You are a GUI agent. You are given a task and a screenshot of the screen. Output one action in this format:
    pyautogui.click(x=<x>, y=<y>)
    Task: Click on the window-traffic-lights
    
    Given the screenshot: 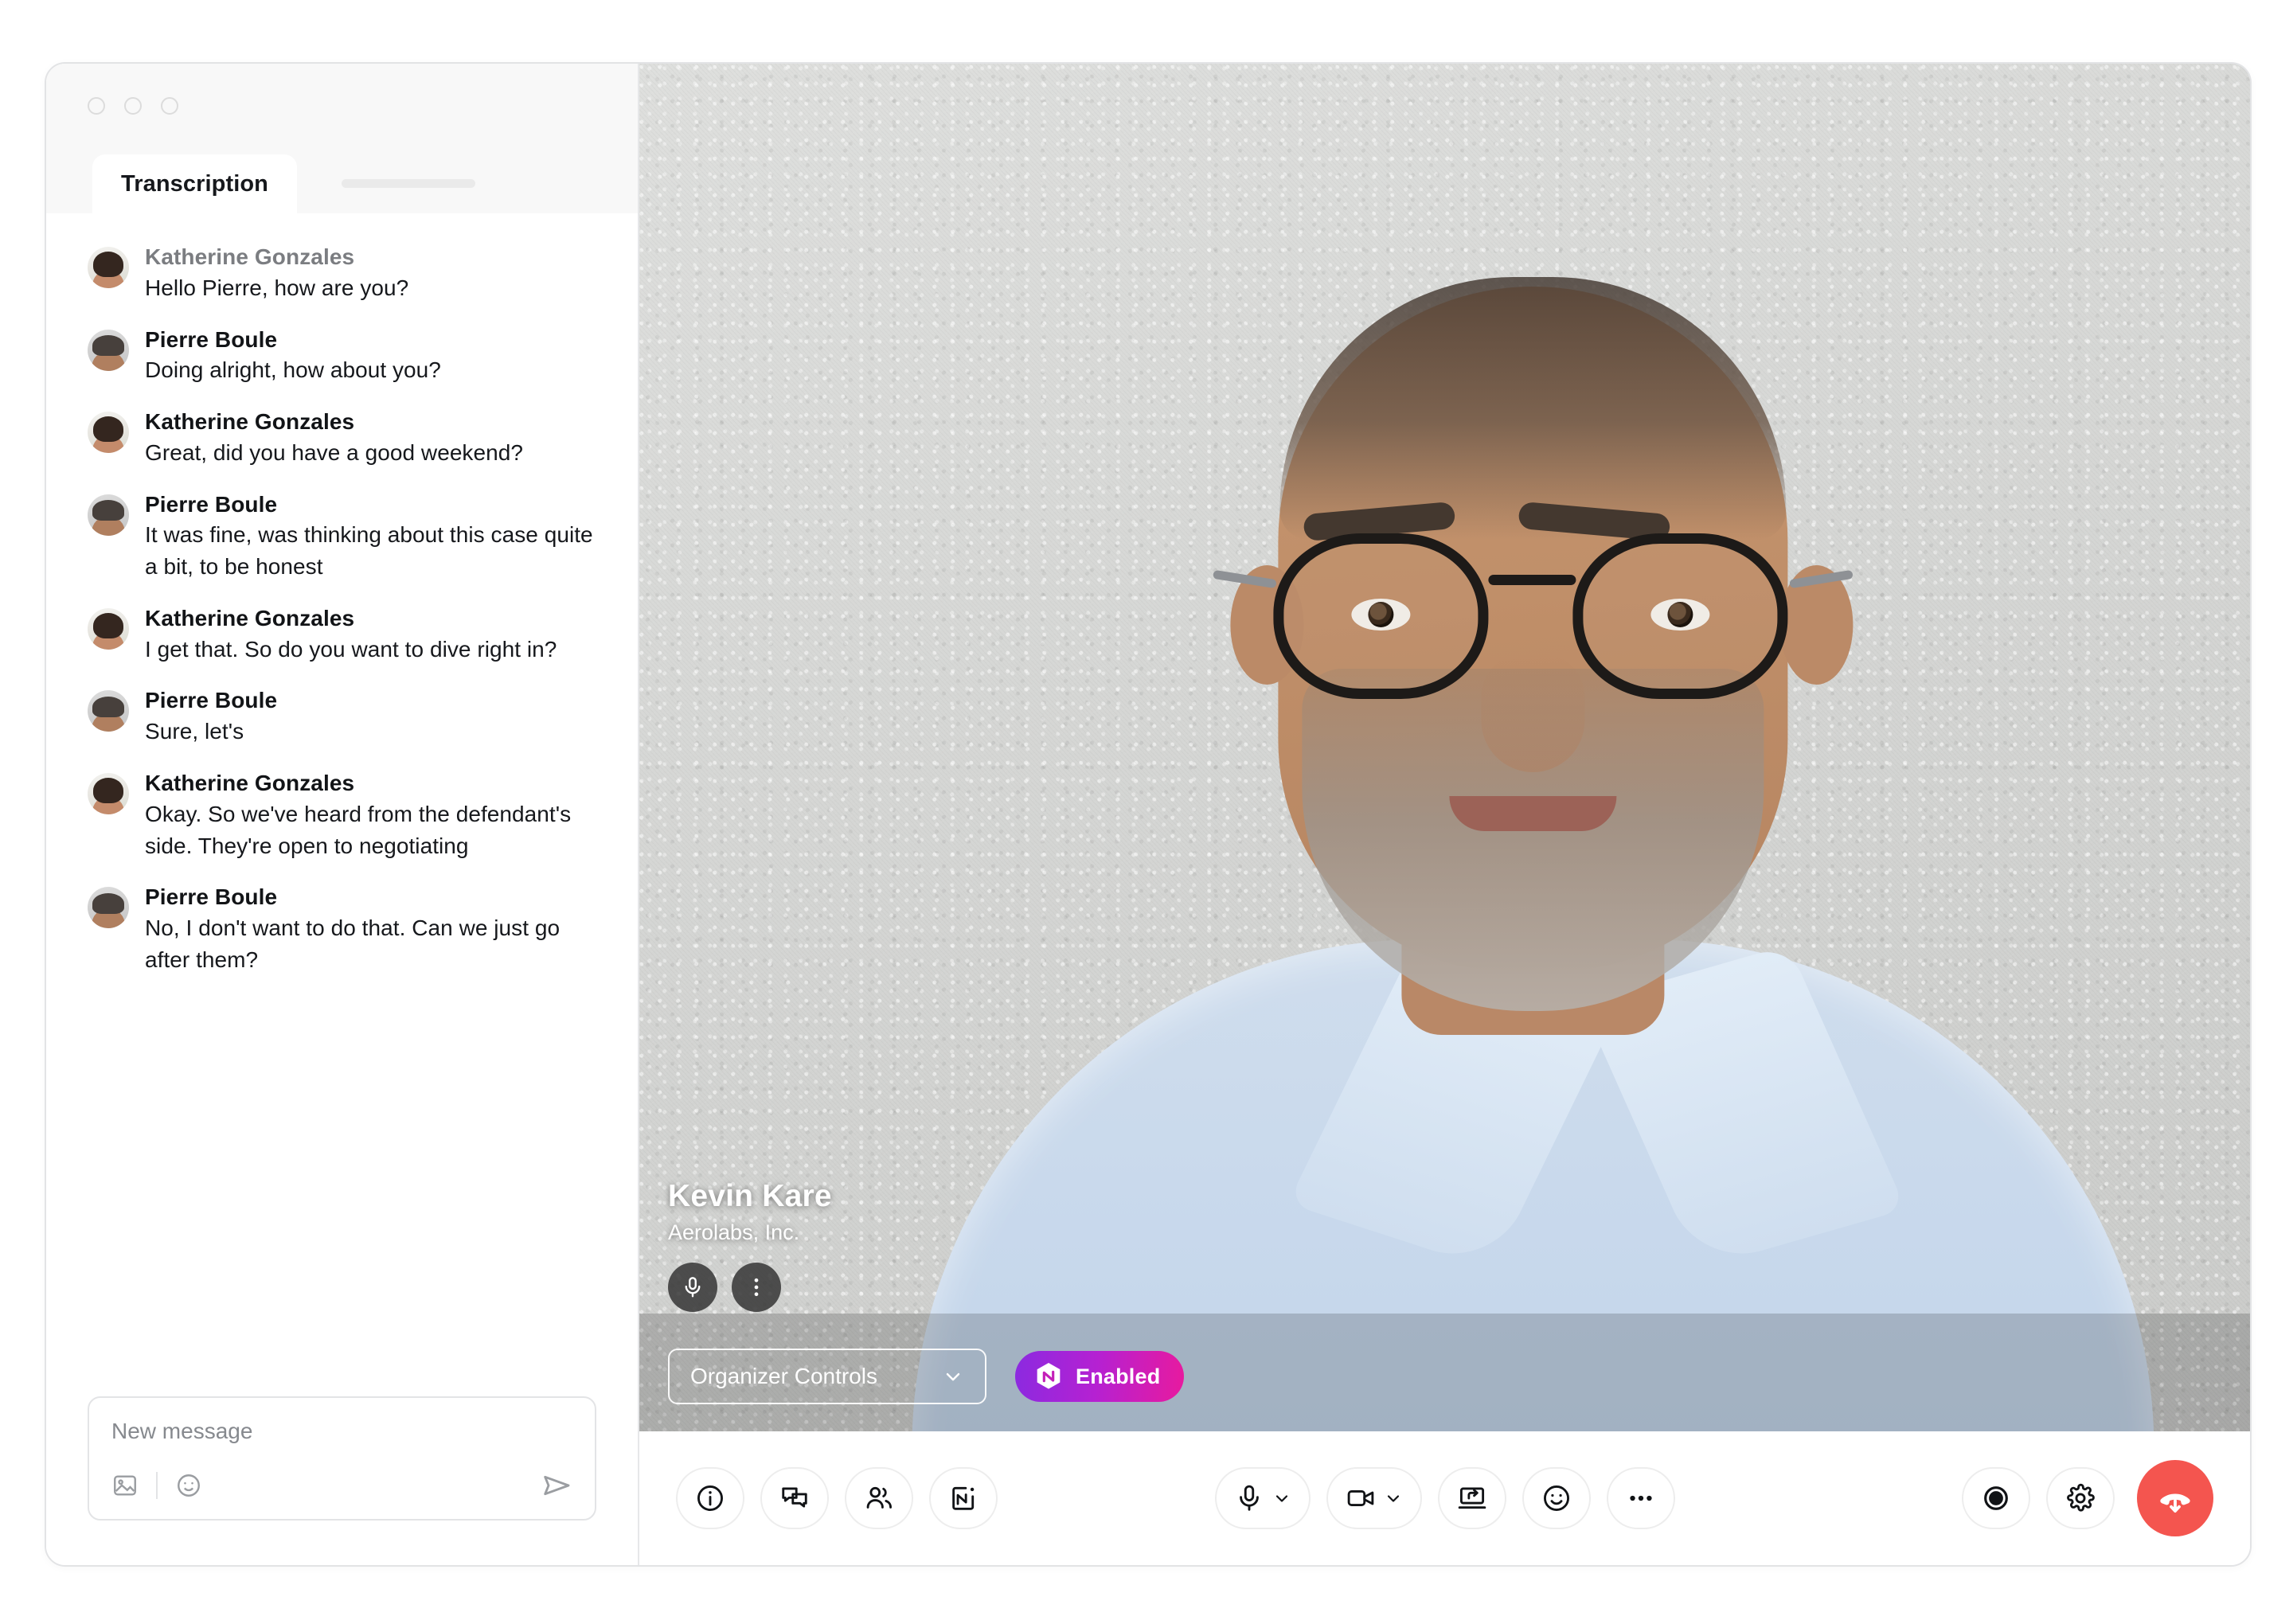 What is the action you would take?
    pyautogui.click(x=133, y=106)
    